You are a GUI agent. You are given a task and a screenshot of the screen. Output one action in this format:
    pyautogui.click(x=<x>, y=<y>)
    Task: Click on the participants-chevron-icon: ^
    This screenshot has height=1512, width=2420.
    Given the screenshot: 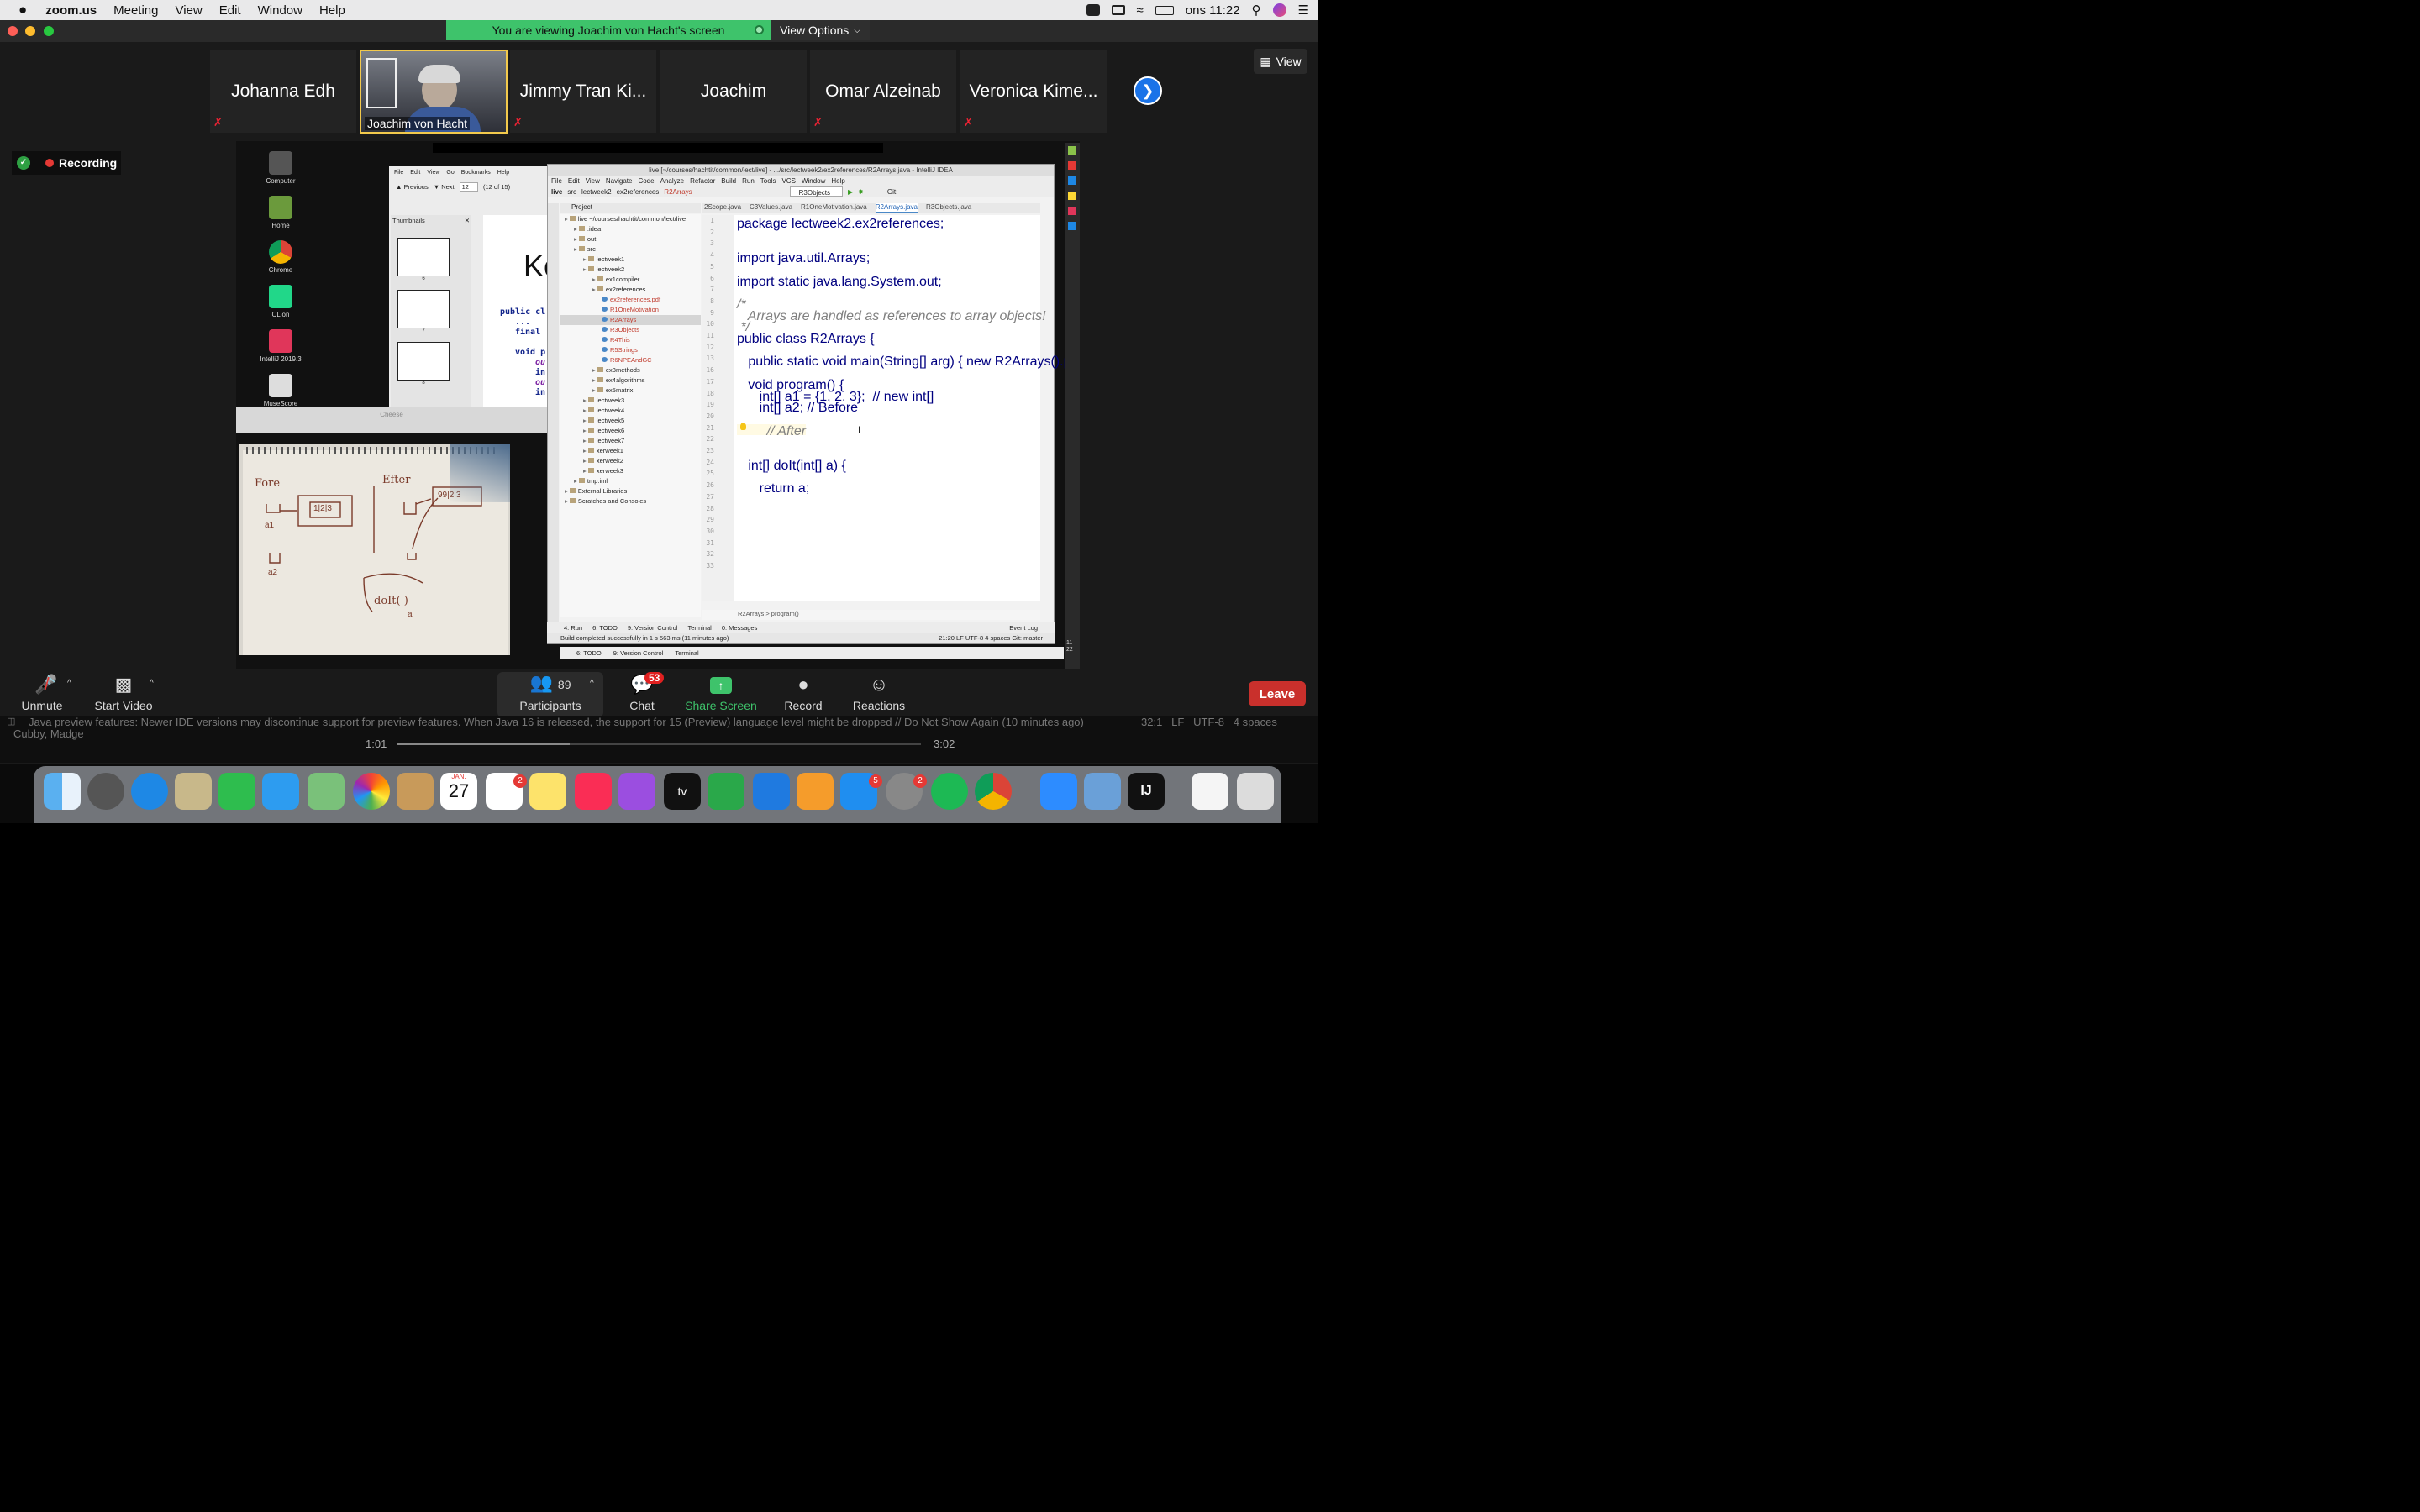 What is the action you would take?
    pyautogui.click(x=592, y=683)
    